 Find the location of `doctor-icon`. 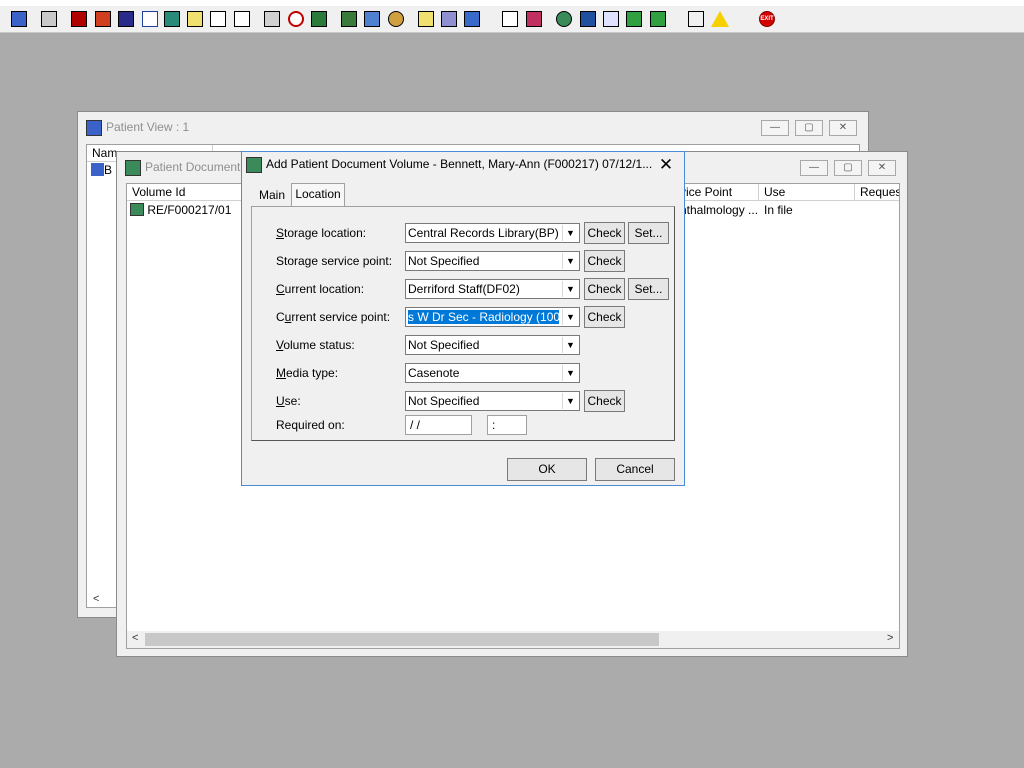

doctor-icon is located at coordinates (172, 19).